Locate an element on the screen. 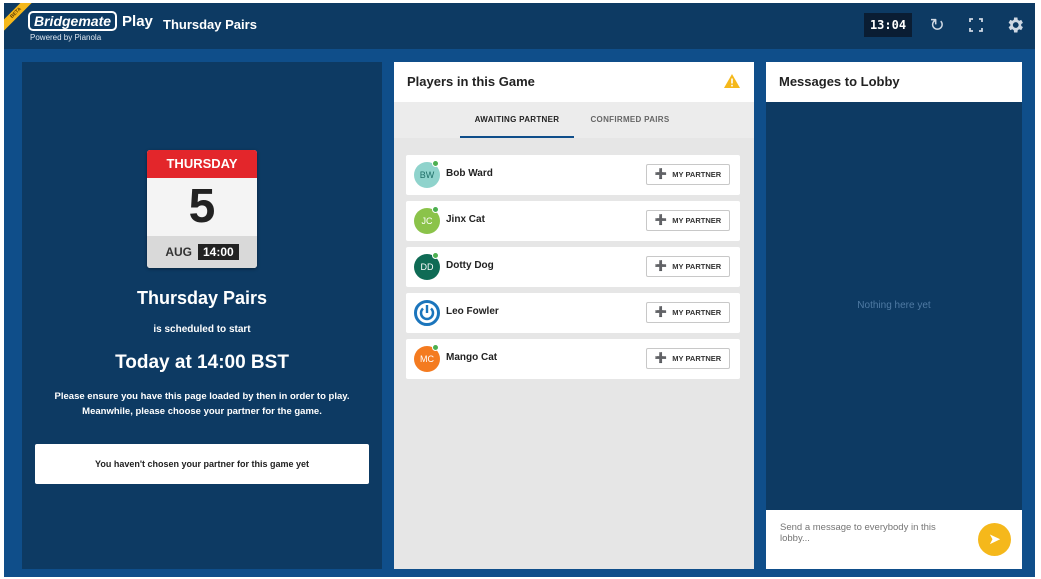  settings-gear-icon is located at coordinates (1015, 25).